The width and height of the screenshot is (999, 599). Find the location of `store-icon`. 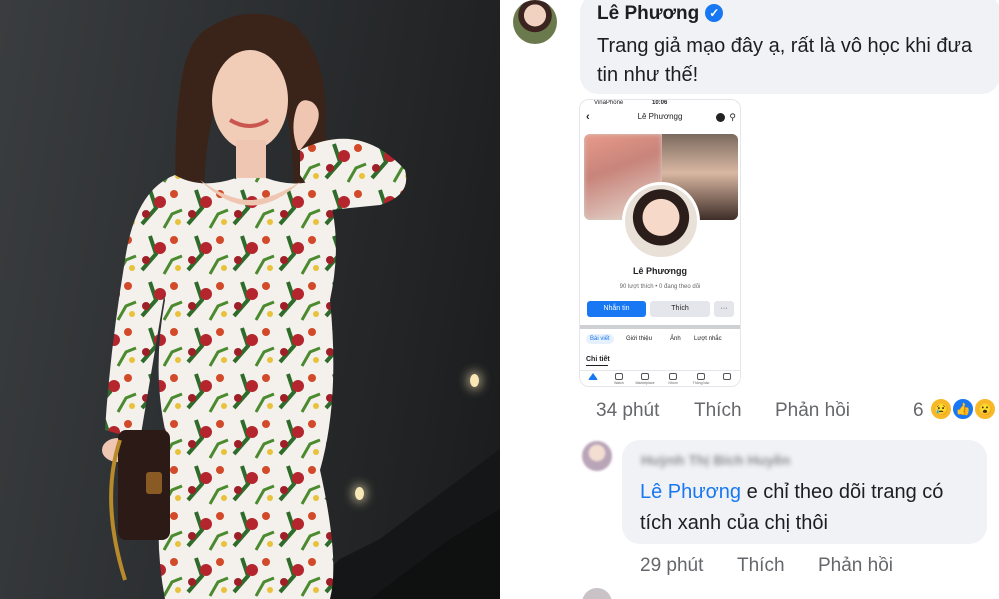

store-icon is located at coordinates (645, 376).